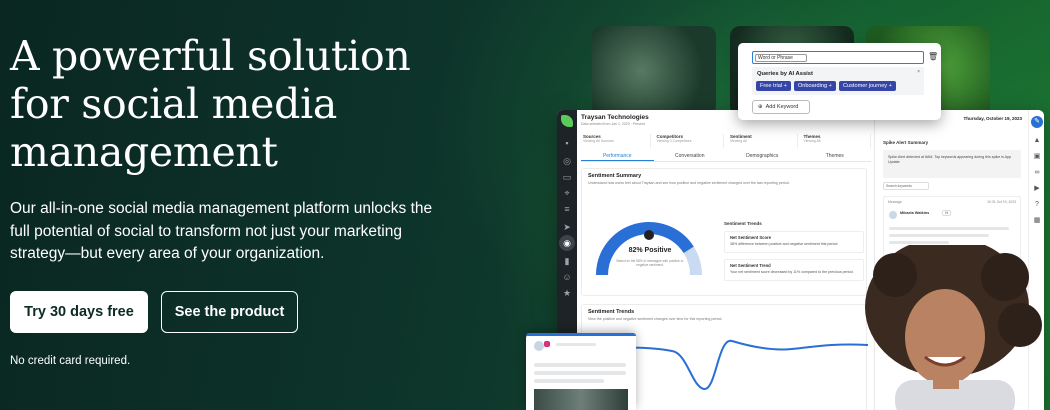 The image size is (1050, 410). What do you see at coordinates (953, 327) in the screenshot?
I see `smiling-woman-photo` at bounding box center [953, 327].